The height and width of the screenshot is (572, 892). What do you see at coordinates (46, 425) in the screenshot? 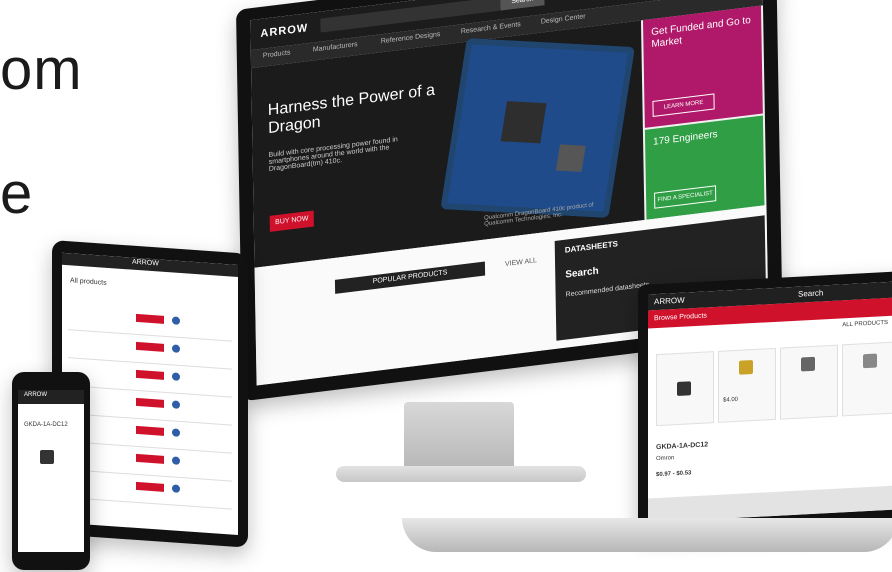
I see `phone-product-title: GKDA-1A-DC12` at bounding box center [46, 425].